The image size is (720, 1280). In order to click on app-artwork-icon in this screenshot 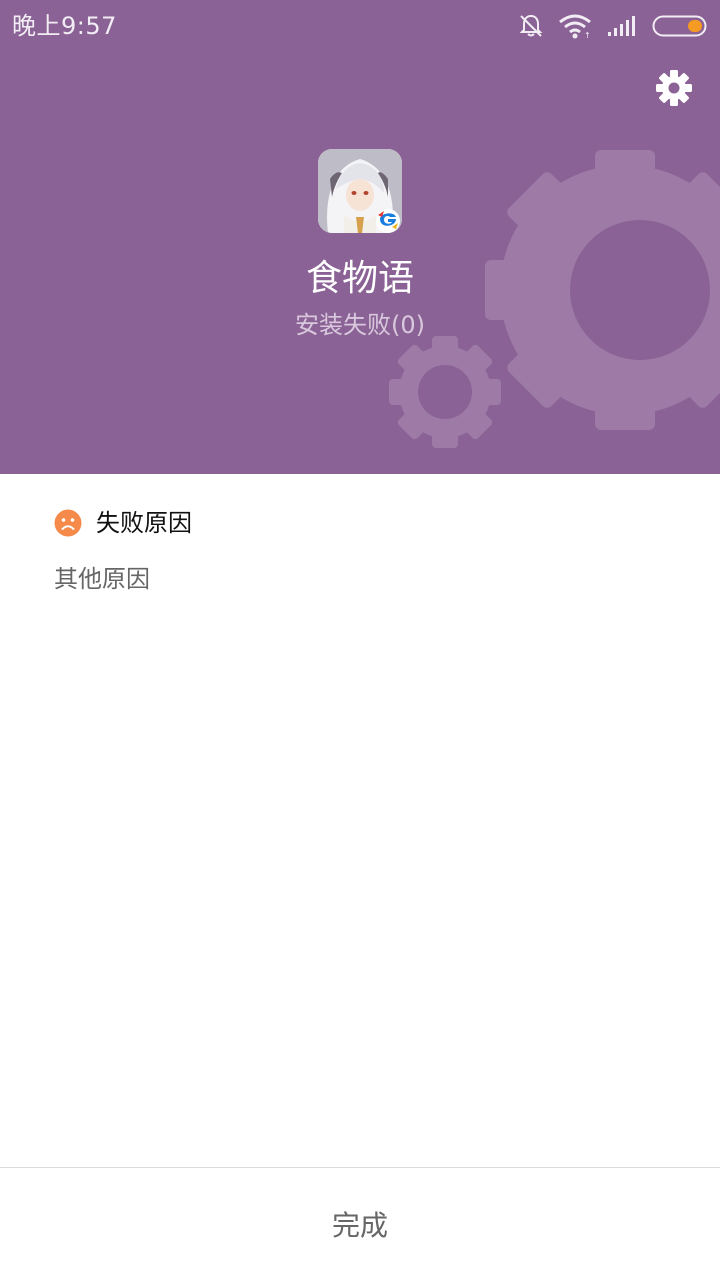, I will do `click(360, 191)`.